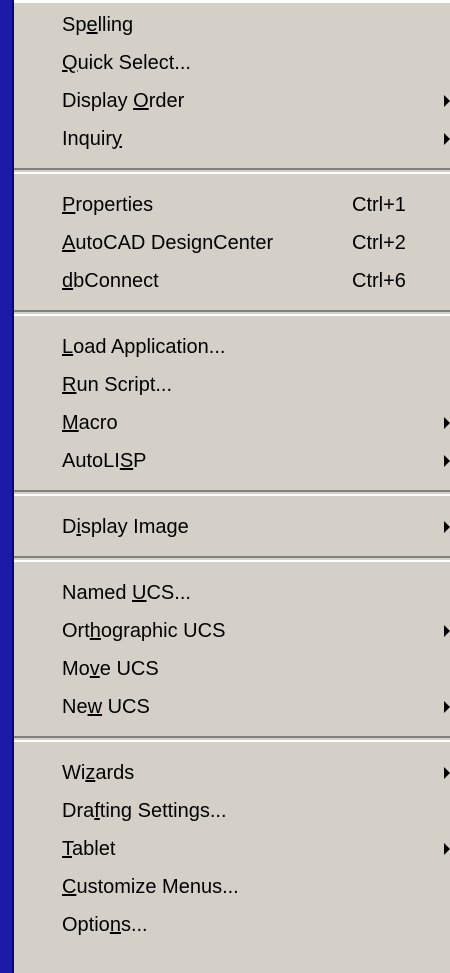 The width and height of the screenshot is (450, 973). What do you see at coordinates (379, 243) in the screenshot?
I see `shortcut-label: Ctrl+2` at bounding box center [379, 243].